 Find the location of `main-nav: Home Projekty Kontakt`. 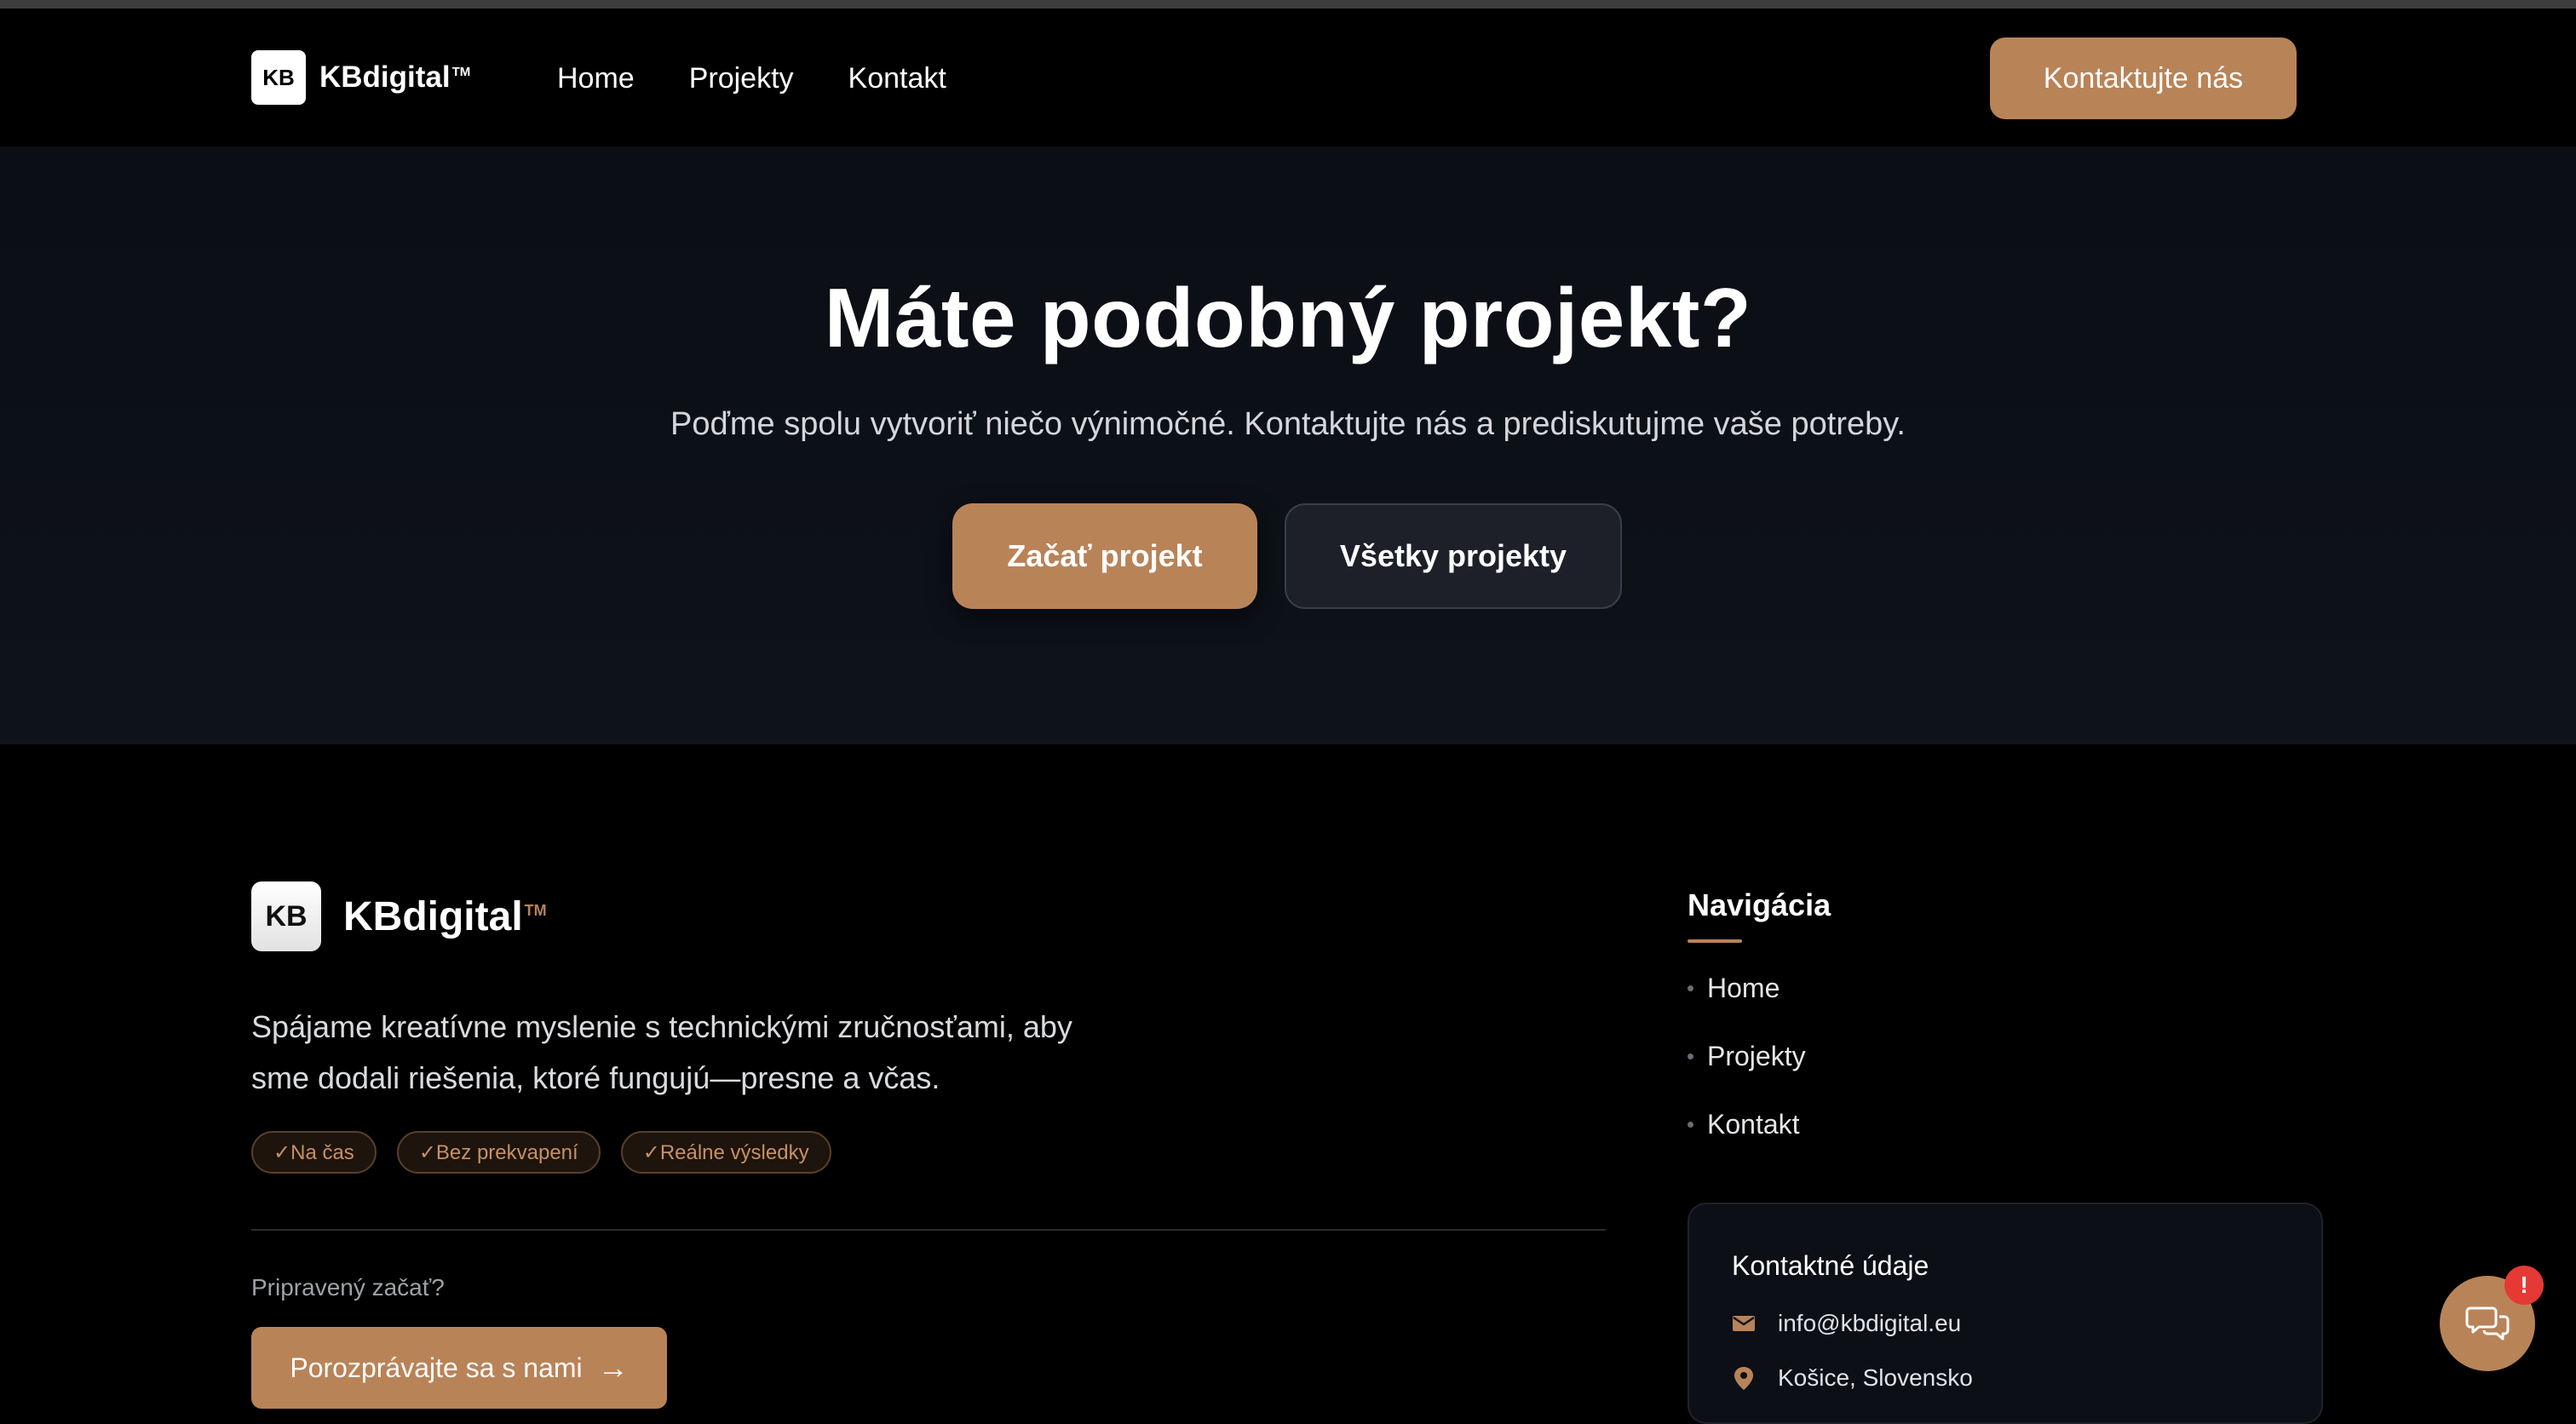

main-nav: Home Projekty Kontakt is located at coordinates (779, 78).